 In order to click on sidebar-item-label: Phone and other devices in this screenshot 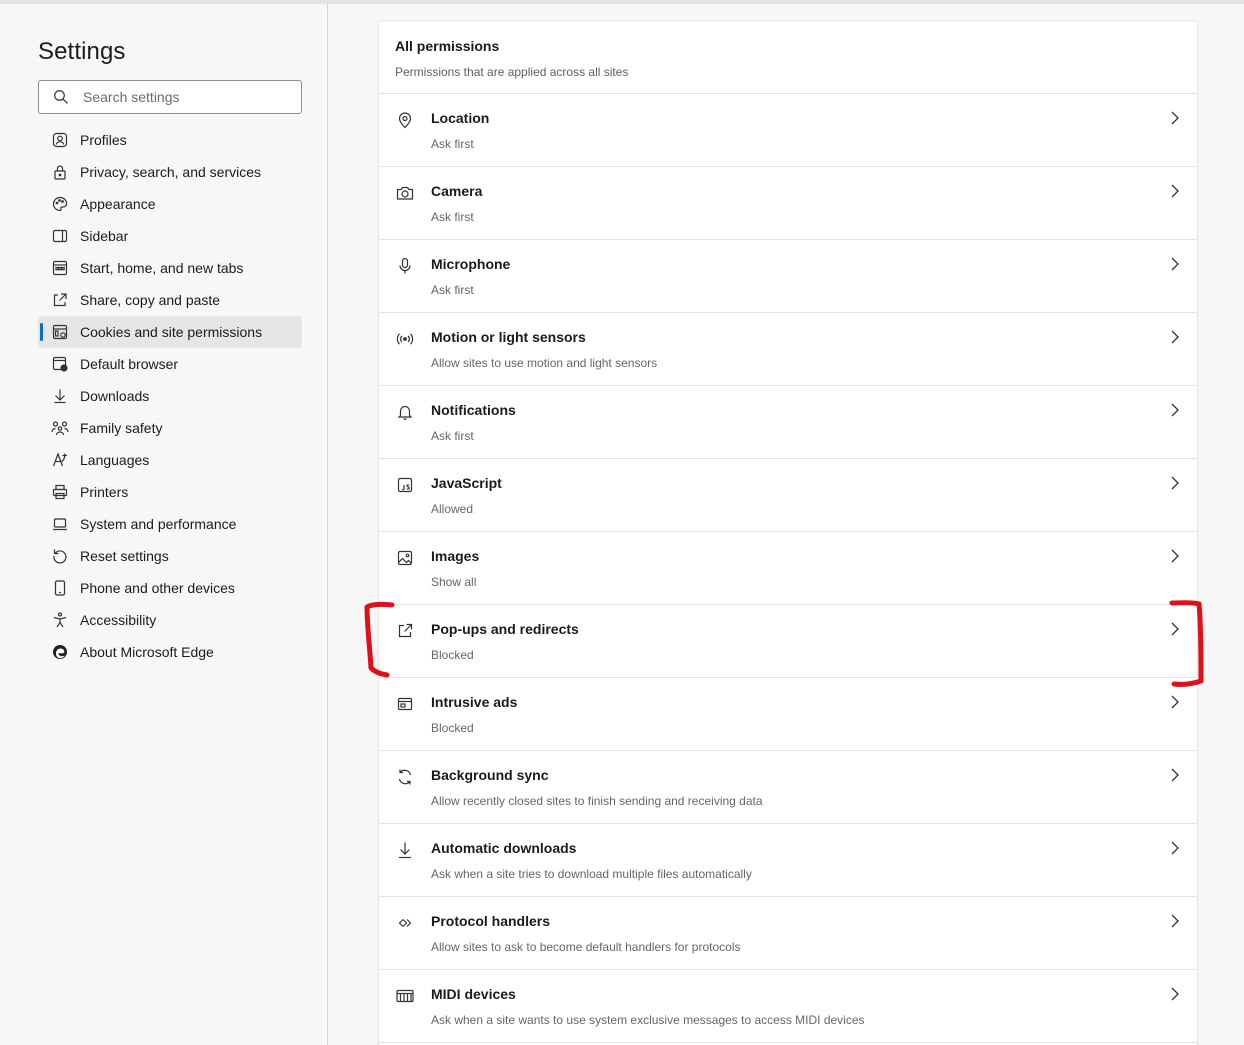, I will do `click(157, 588)`.